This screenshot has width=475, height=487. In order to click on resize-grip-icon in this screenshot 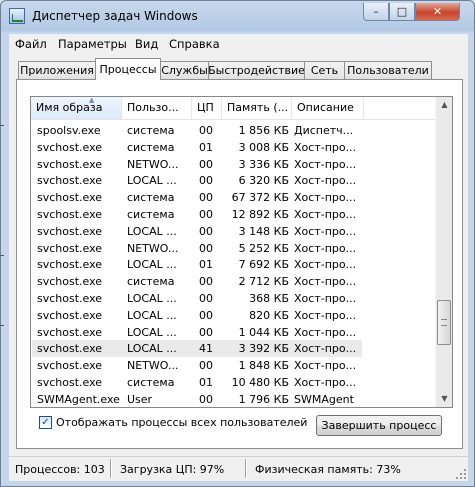, I will do `click(461, 474)`.